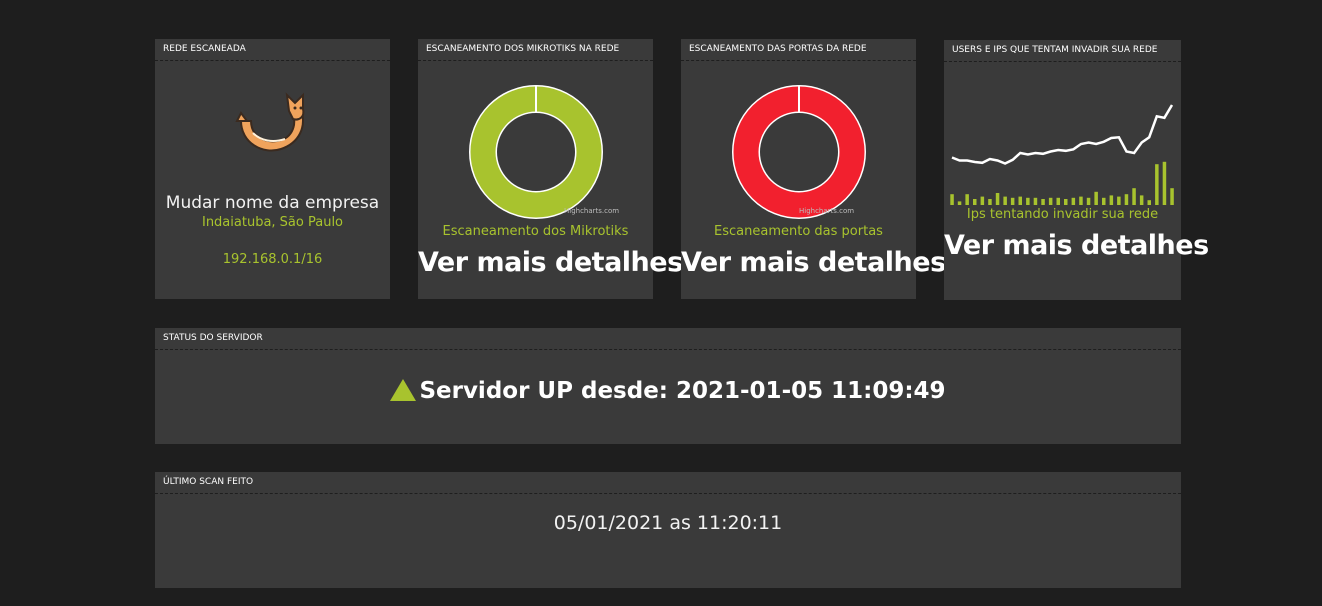  Describe the element at coordinates (668, 339) in the screenshot. I see `panel-title: STATUS DO SERVIDOR` at that location.